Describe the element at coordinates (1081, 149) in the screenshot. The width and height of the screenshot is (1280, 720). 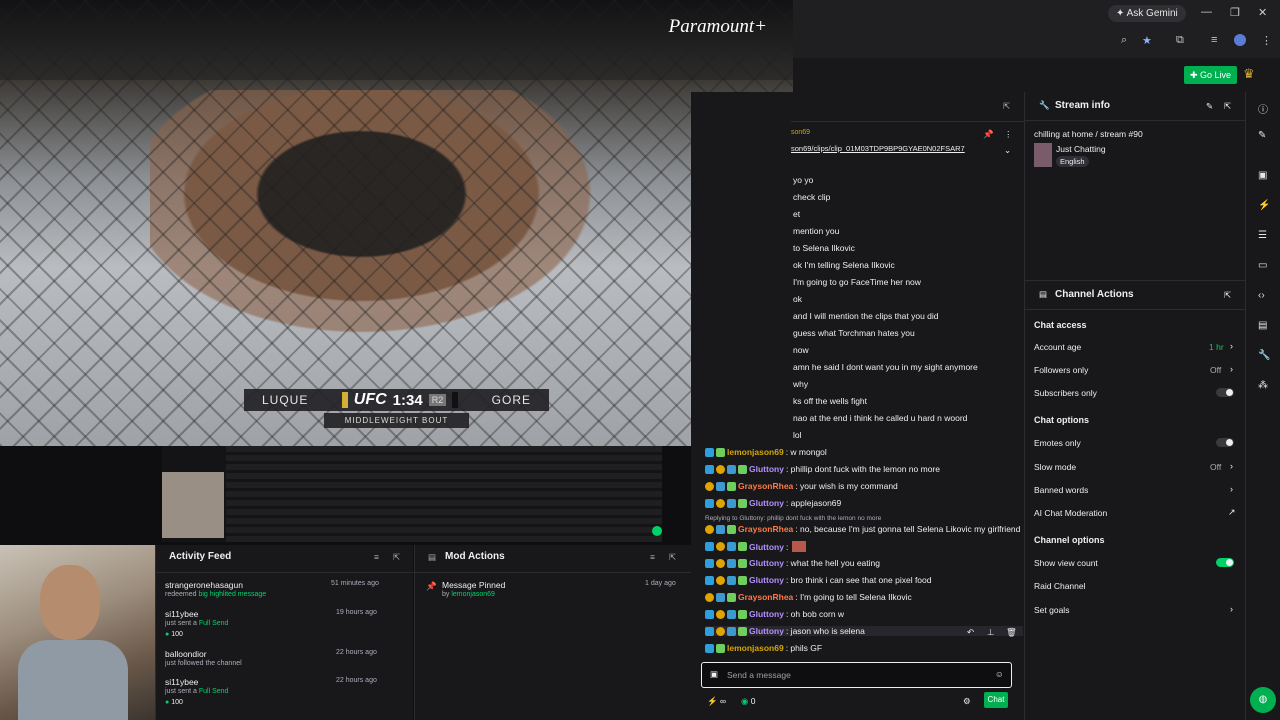
I see `stream-category: Just Chatting` at that location.